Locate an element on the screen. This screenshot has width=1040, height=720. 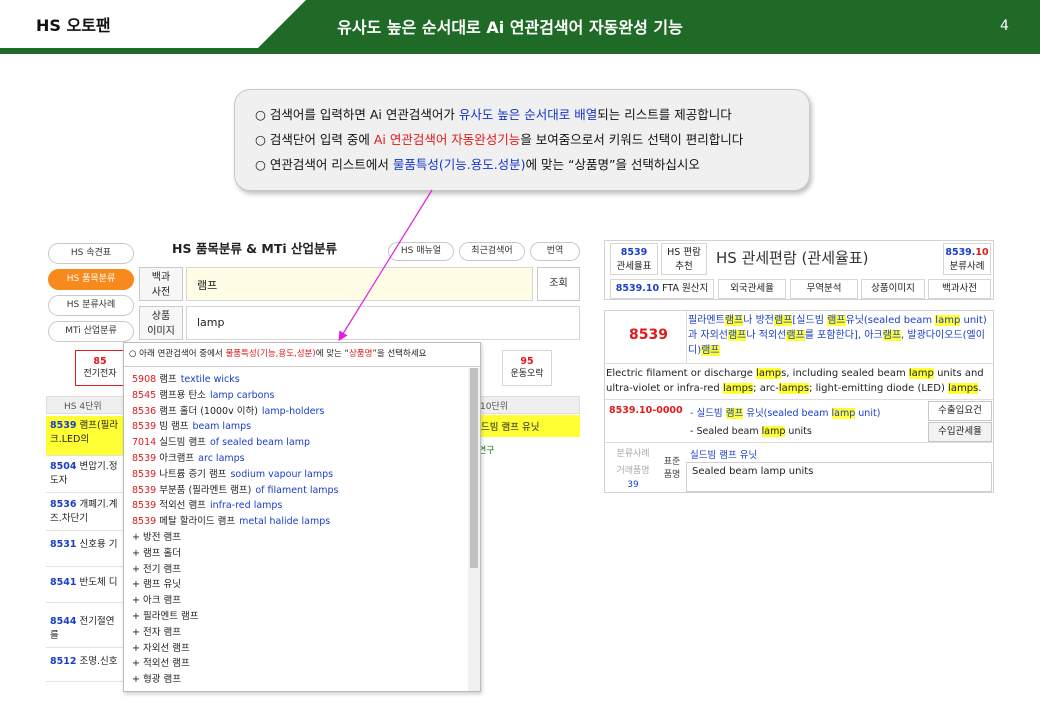
suggestion-item: + 램프 유닛 is located at coordinates (302, 585).